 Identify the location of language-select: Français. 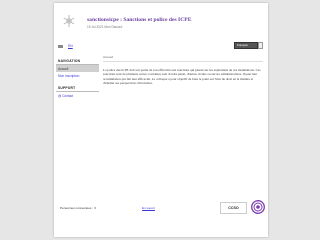
(246, 45).